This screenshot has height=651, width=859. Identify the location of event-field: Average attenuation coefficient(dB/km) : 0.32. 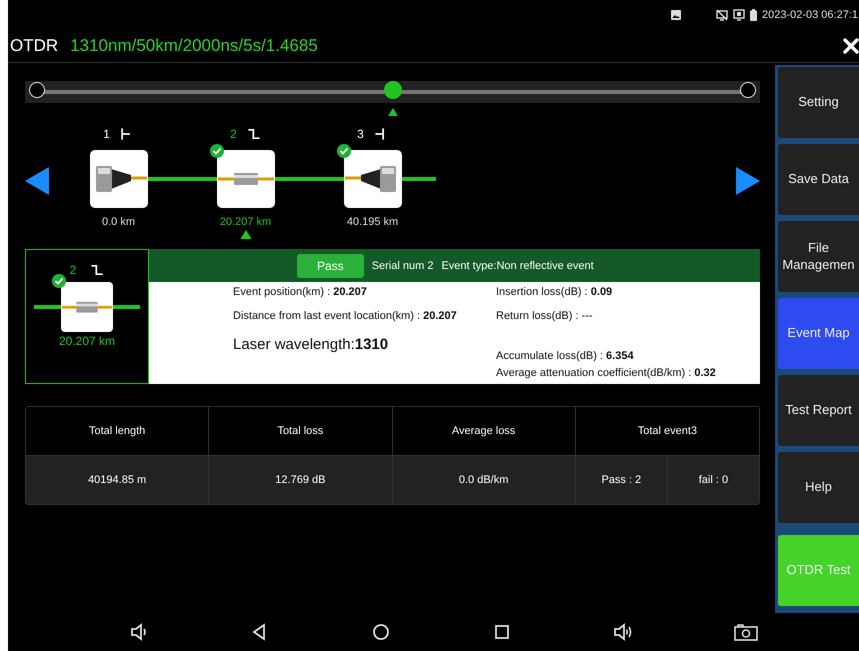
(628, 373).